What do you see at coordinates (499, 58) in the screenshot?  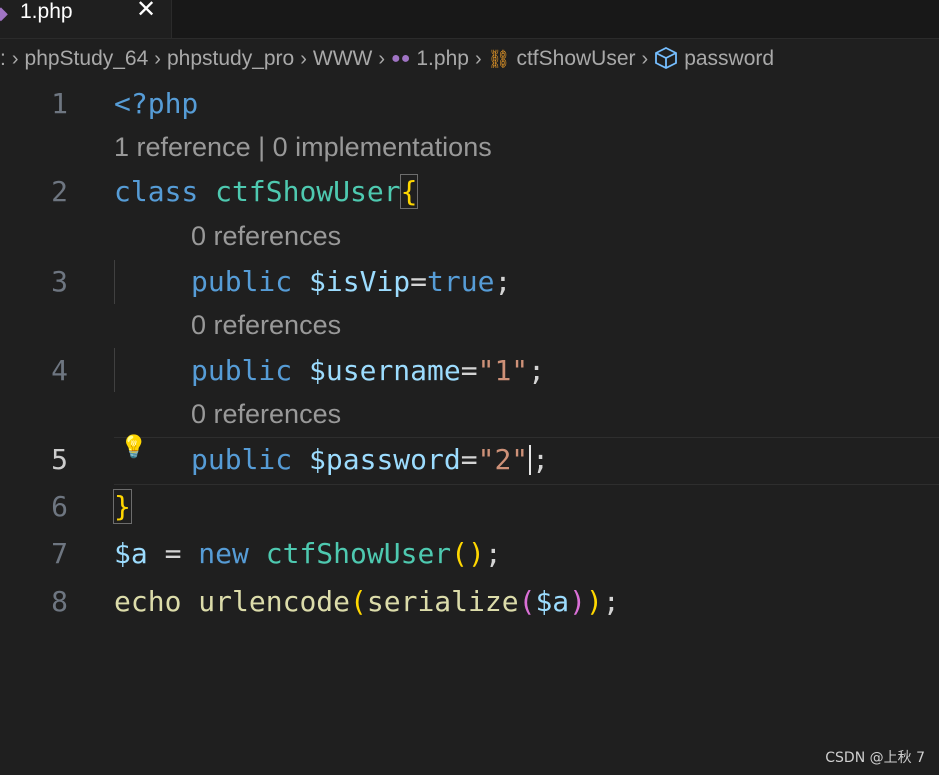 I see `class-icon: ⛓` at bounding box center [499, 58].